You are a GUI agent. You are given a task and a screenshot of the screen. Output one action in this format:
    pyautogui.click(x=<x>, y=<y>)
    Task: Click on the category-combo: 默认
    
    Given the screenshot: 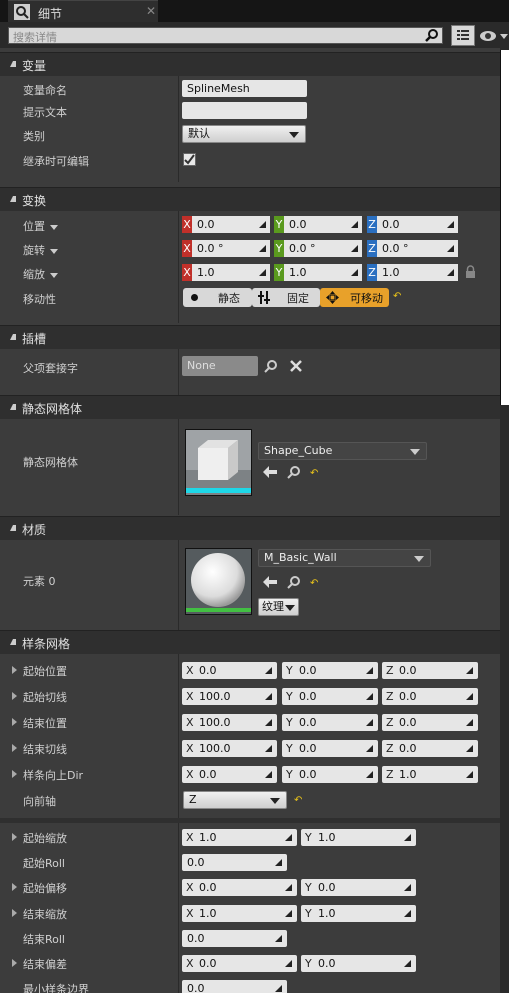 What is the action you would take?
    pyautogui.click(x=244, y=134)
    